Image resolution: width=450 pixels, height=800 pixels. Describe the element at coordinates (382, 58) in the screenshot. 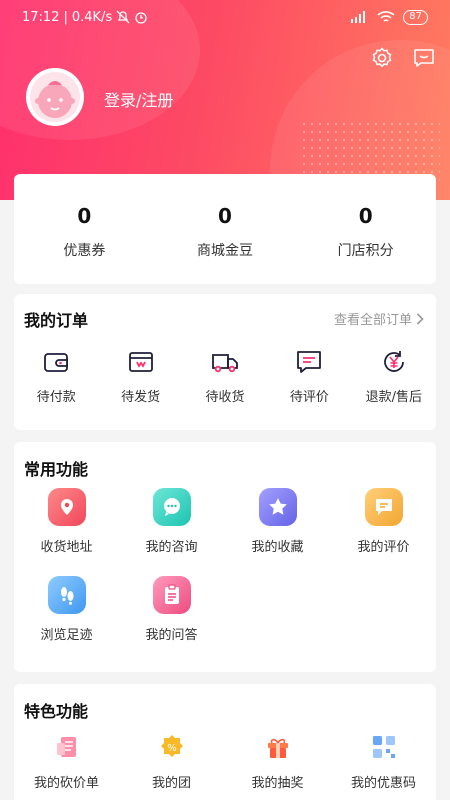

I see `settings-icon` at that location.